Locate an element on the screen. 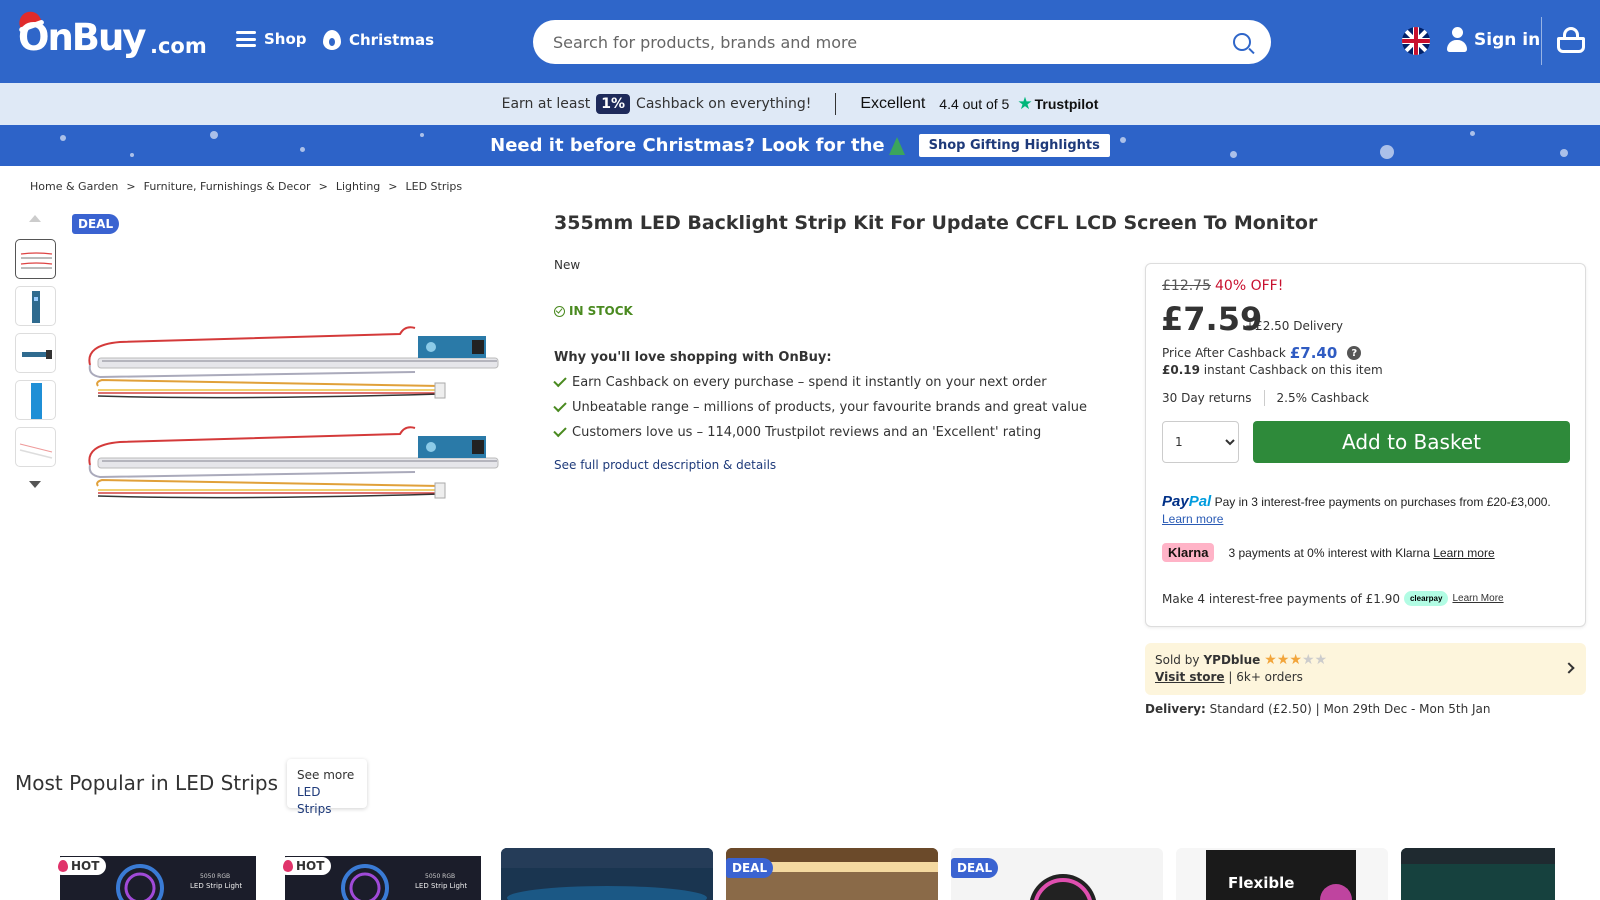  sign-in-button: Sign in is located at coordinates (1493, 40).